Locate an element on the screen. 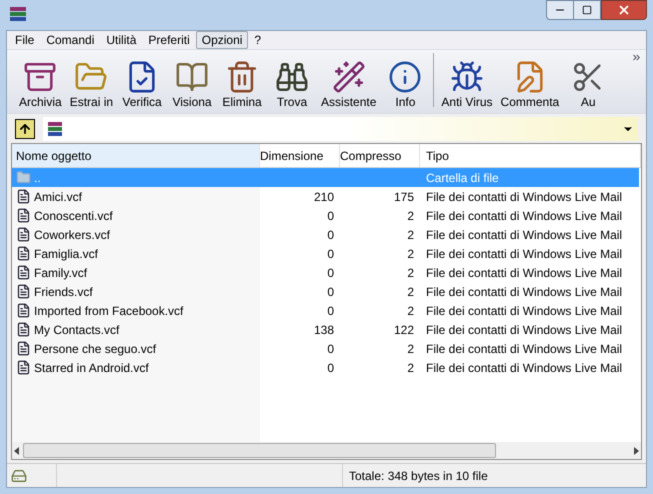 The image size is (653, 494). menu-item: File is located at coordinates (24, 40).